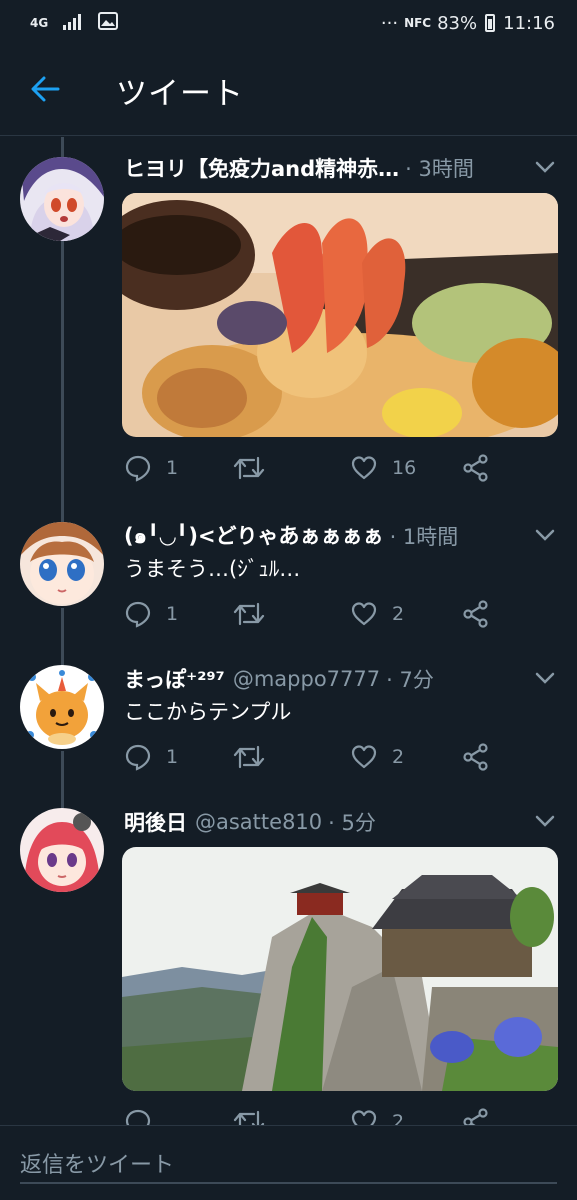 Image resolution: width=577 pixels, height=1200 pixels. I want to click on nfc-indicator: NFC, so click(418, 23).